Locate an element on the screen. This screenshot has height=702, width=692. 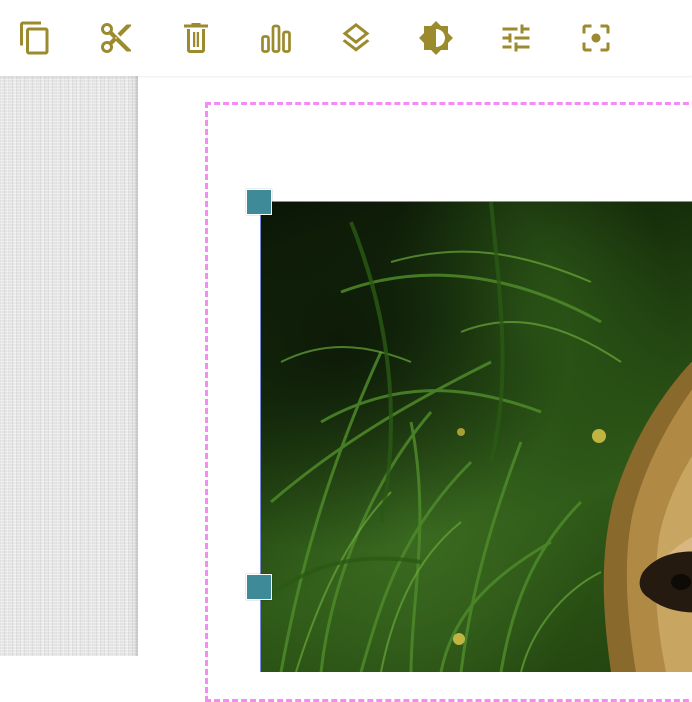
resize-handle-top-left is located at coordinates (259, 202).